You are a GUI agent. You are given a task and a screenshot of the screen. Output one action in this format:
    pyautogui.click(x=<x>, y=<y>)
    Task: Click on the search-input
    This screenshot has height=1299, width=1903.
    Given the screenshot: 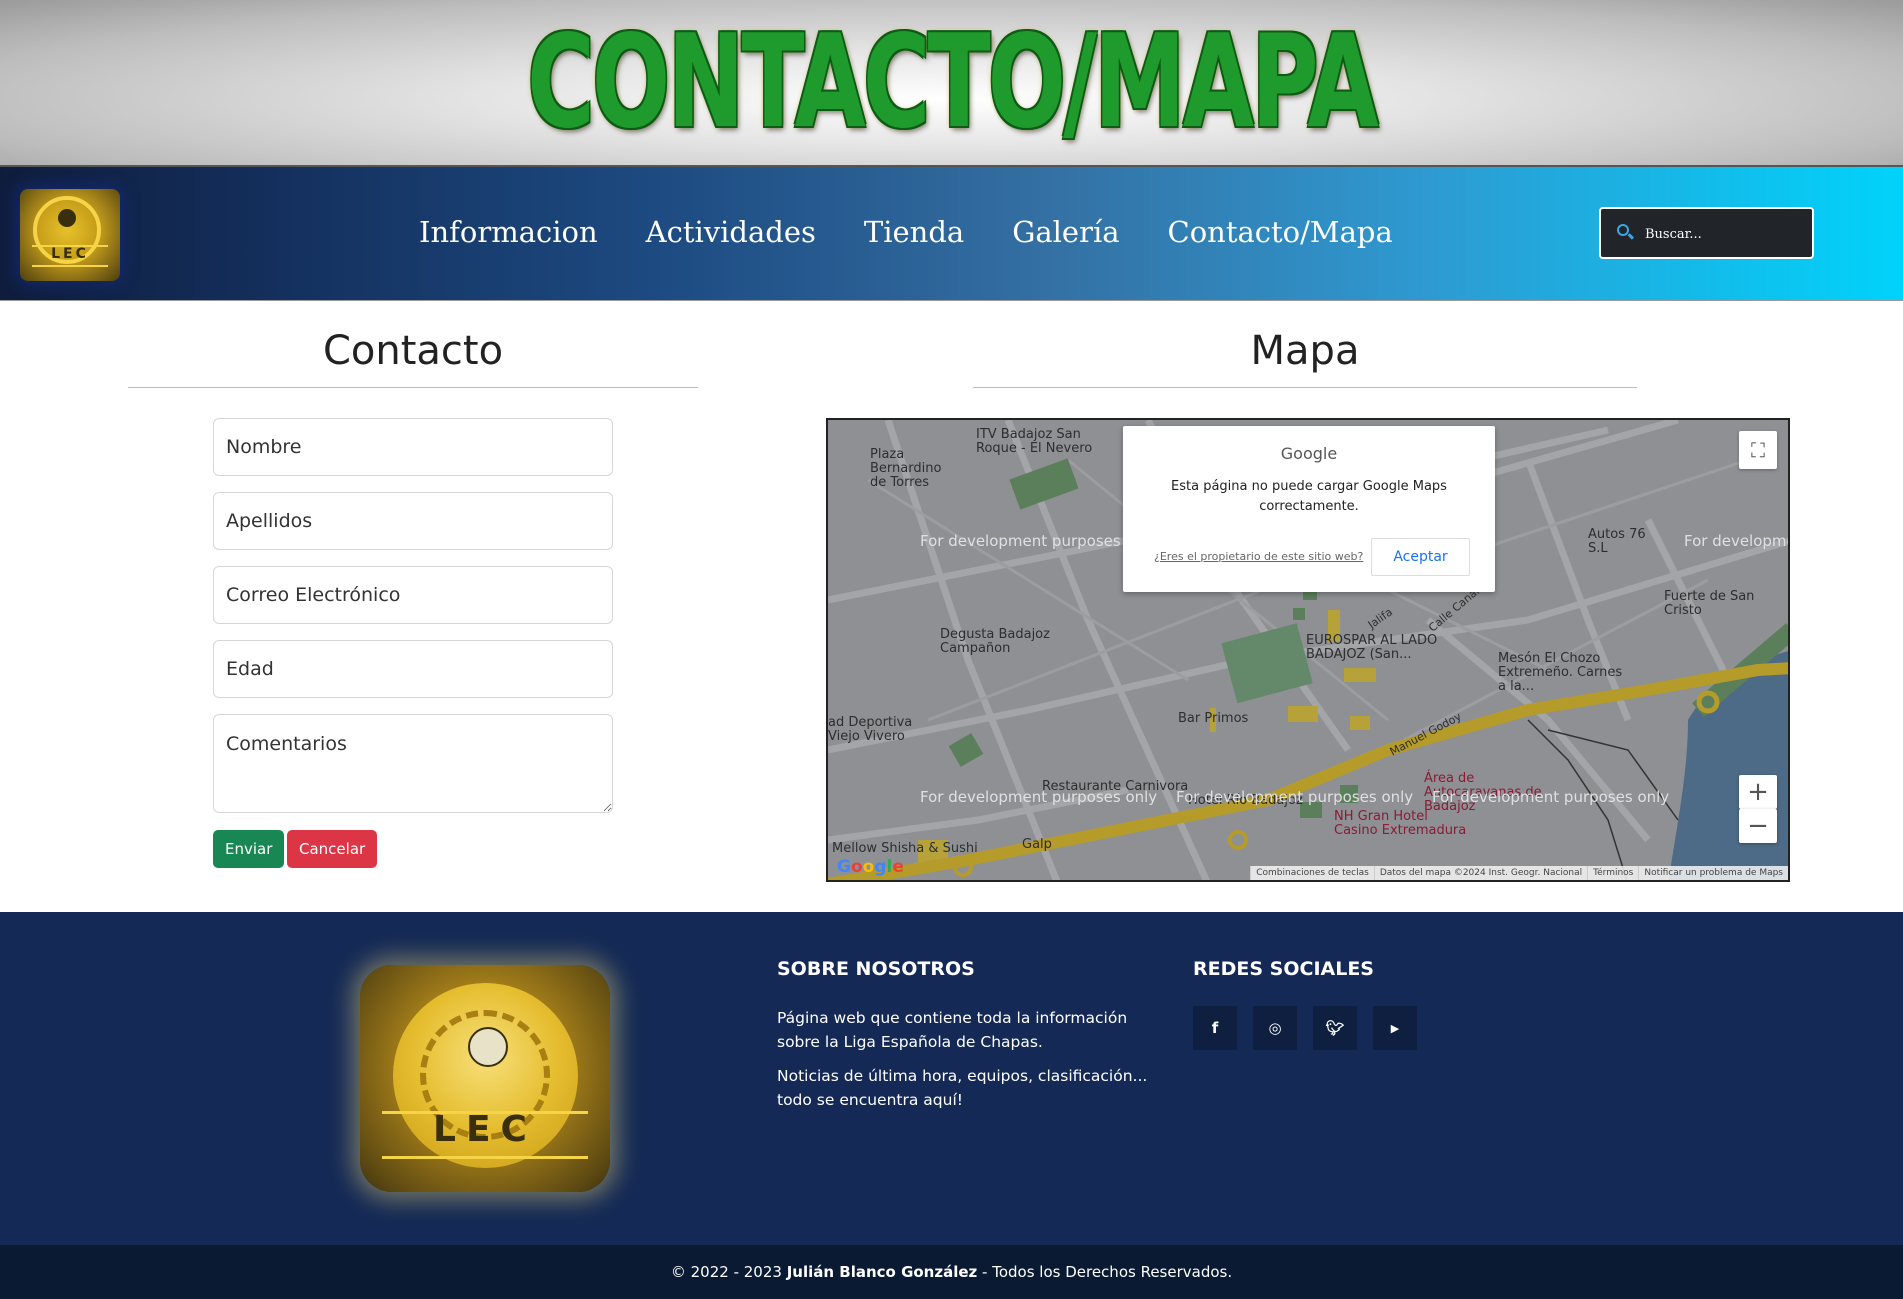 What is the action you would take?
    pyautogui.click(x=1725, y=234)
    